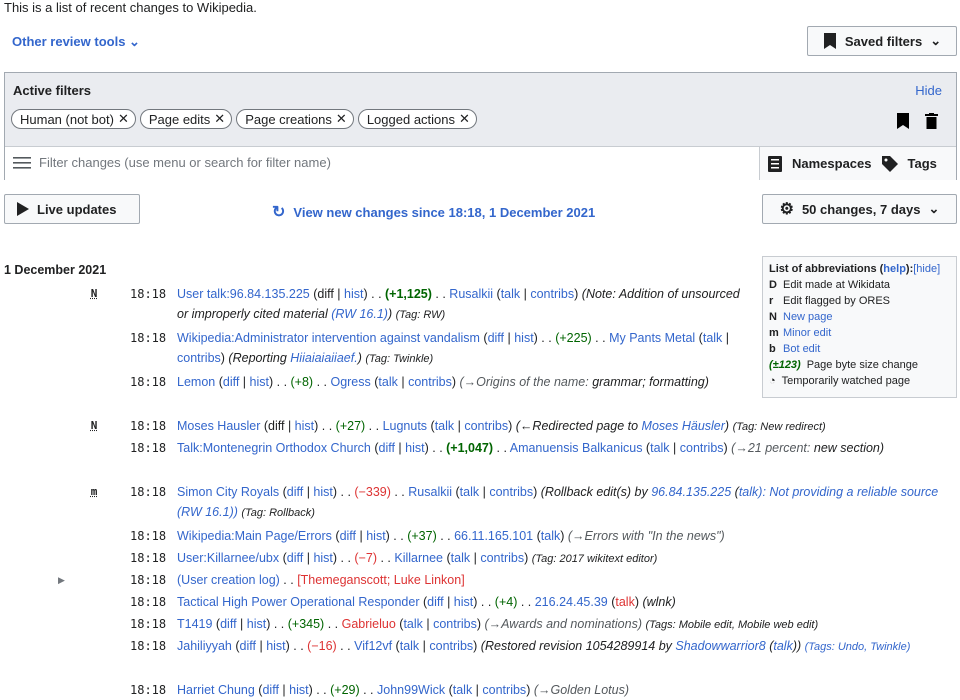  Describe the element at coordinates (493, 536) in the screenshot. I see `user-link: 66.11.165.101` at that location.